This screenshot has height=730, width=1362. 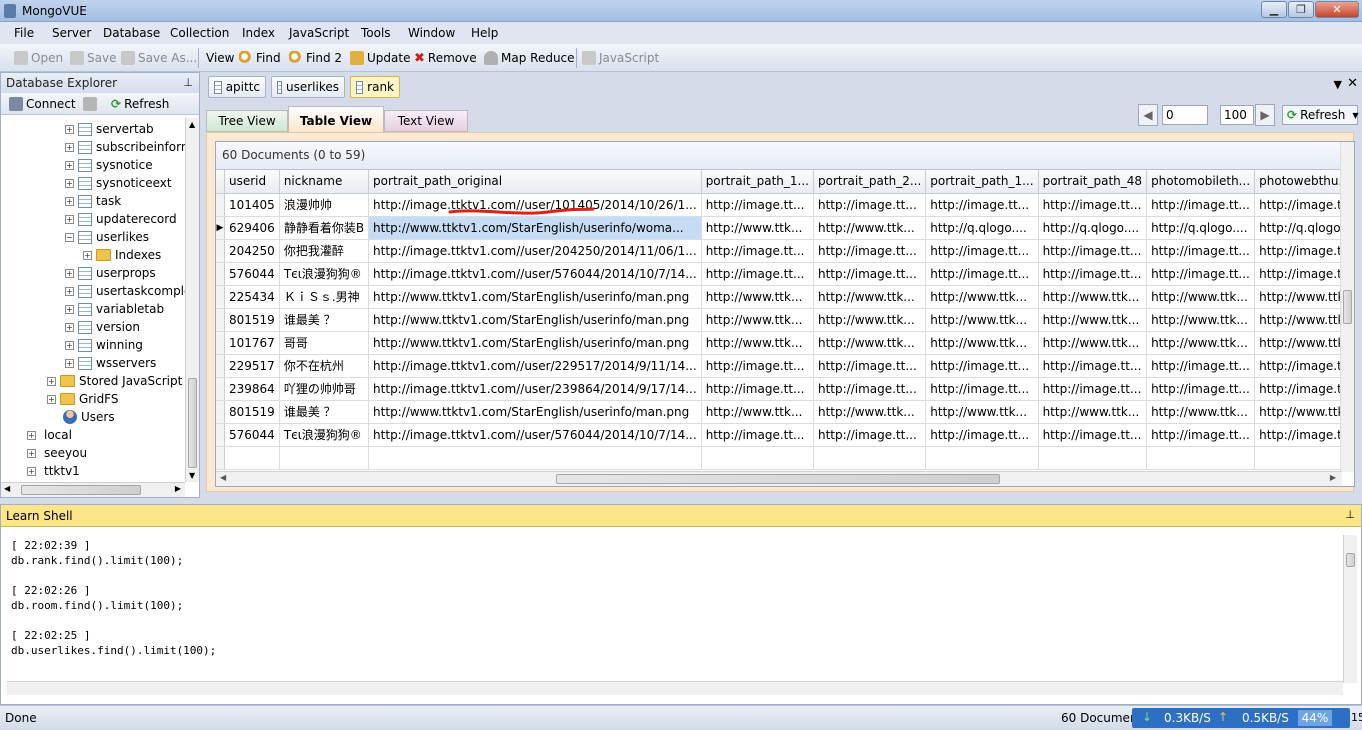 What do you see at coordinates (252, 251) in the screenshot?
I see `table-cell: 204250` at bounding box center [252, 251].